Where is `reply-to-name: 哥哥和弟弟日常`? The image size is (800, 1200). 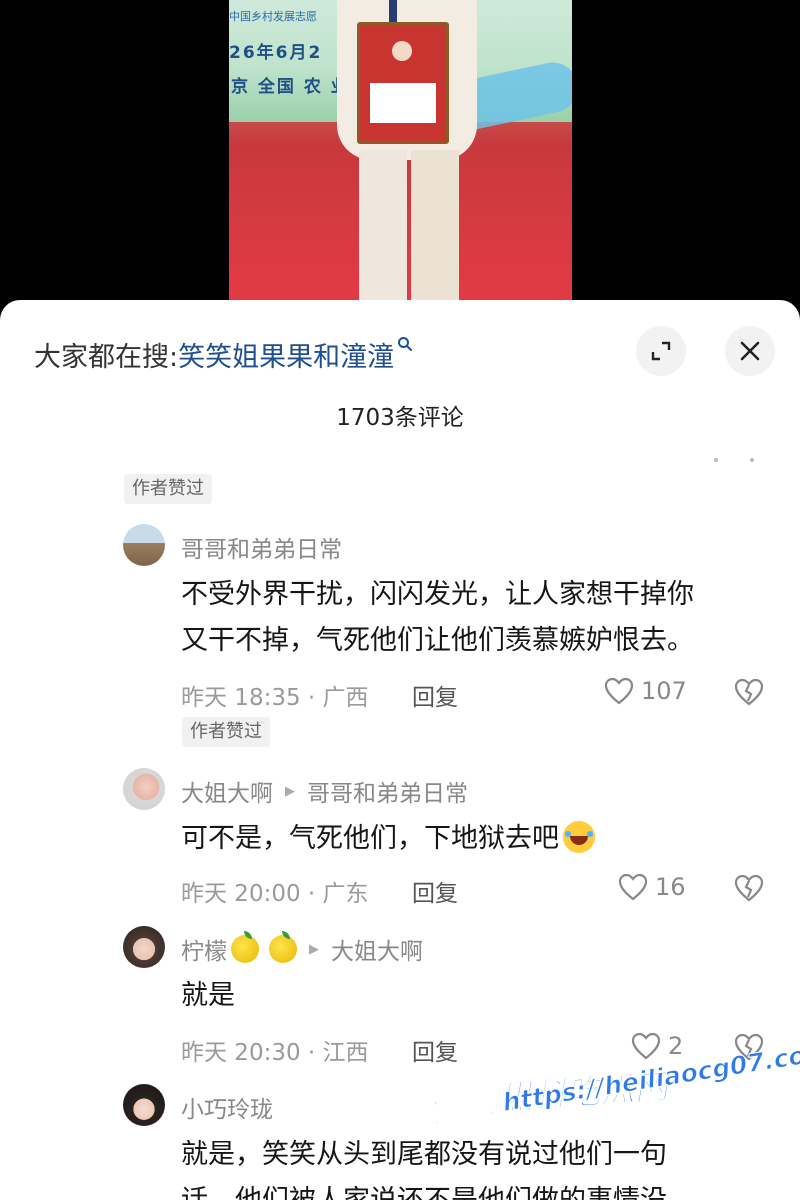
reply-to-name: 哥哥和弟弟日常 is located at coordinates (387, 791).